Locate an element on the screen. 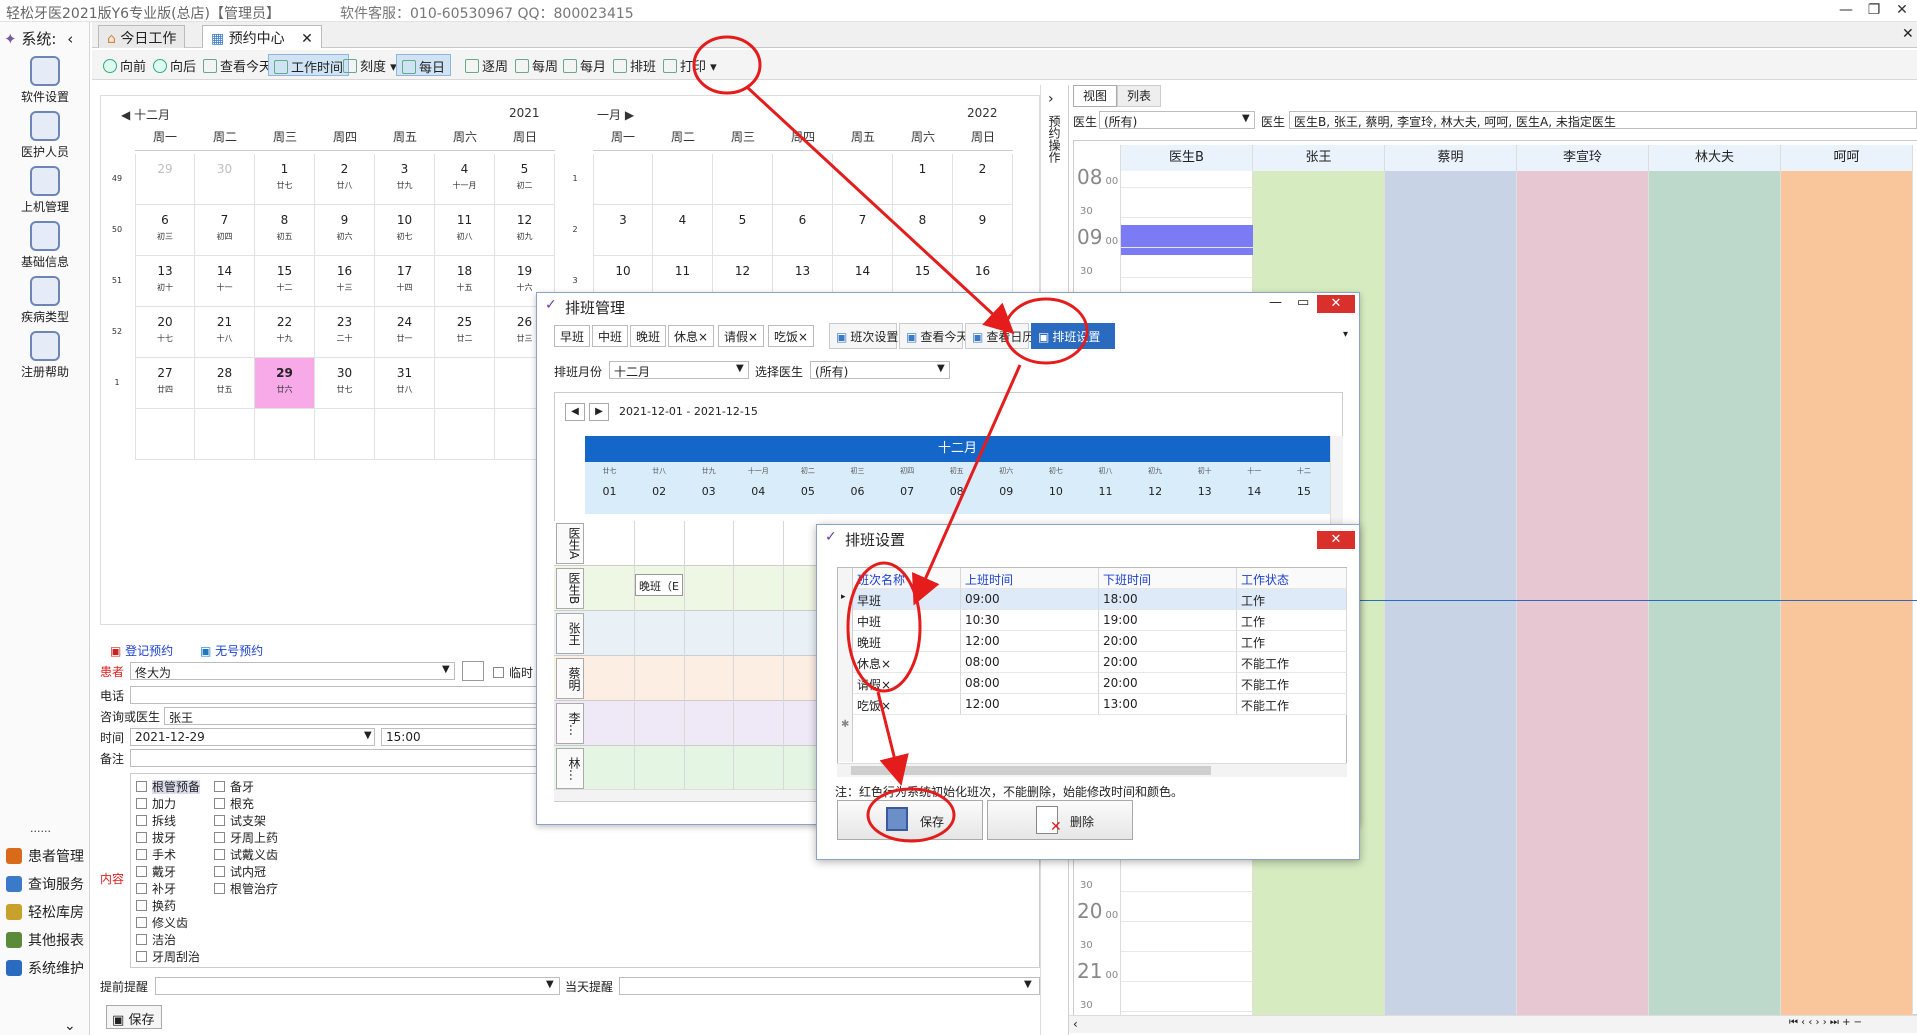  annotation-circle-shift-settings is located at coordinates (1046, 331).